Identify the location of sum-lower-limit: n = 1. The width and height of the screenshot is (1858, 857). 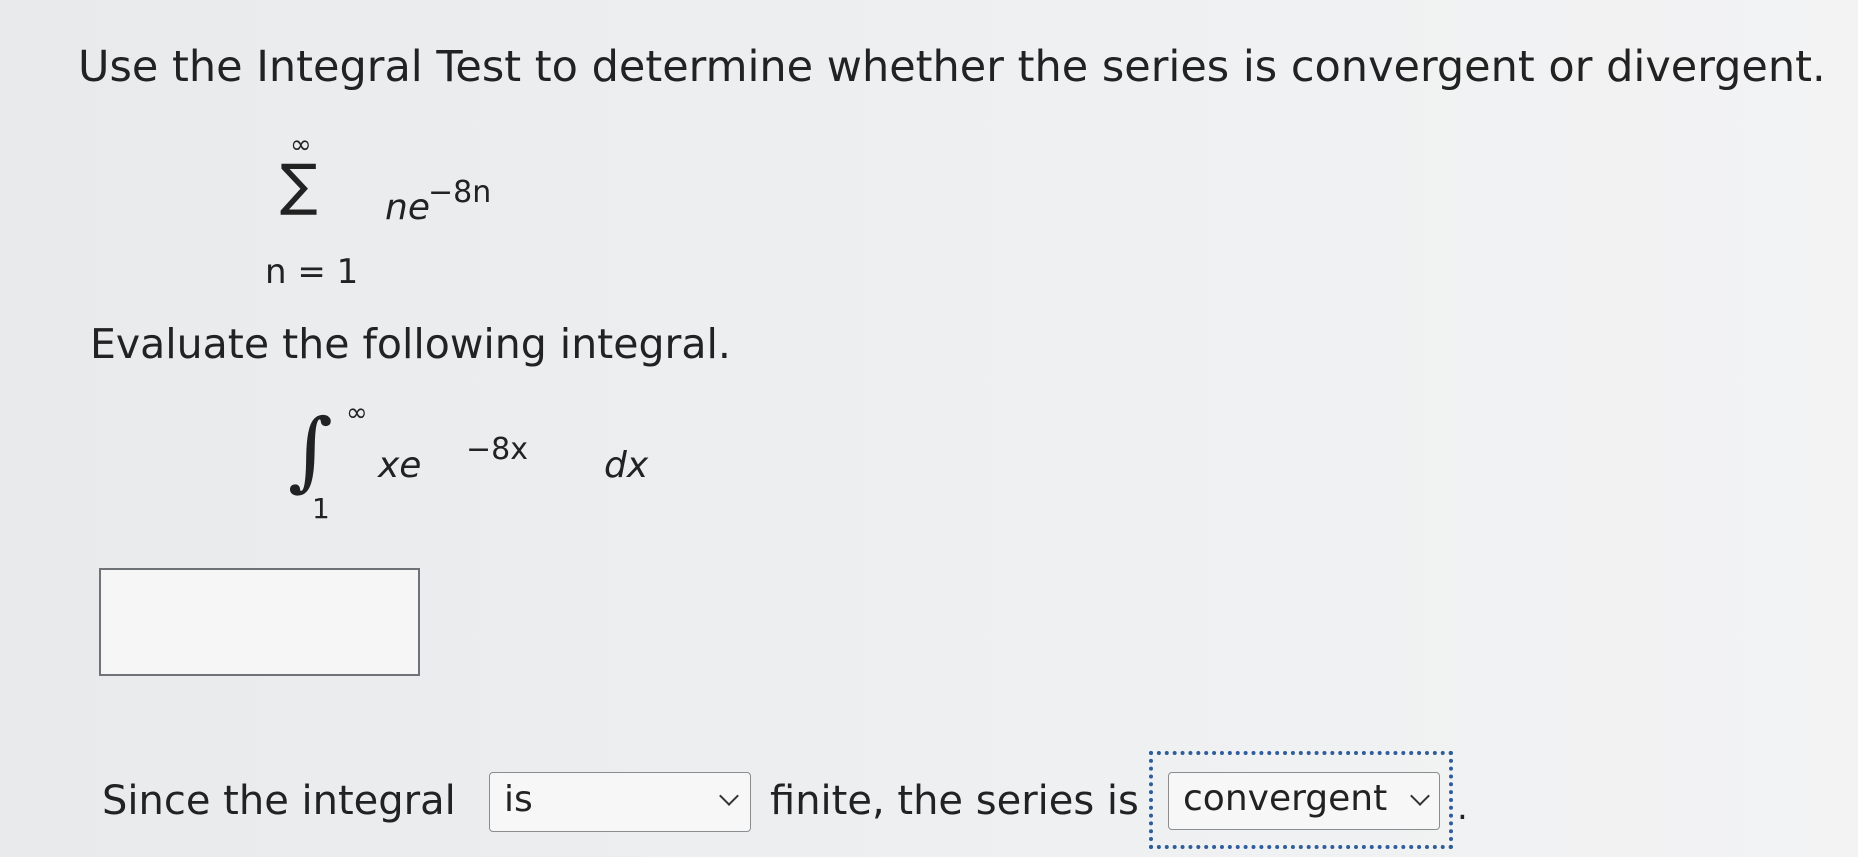
(312, 272).